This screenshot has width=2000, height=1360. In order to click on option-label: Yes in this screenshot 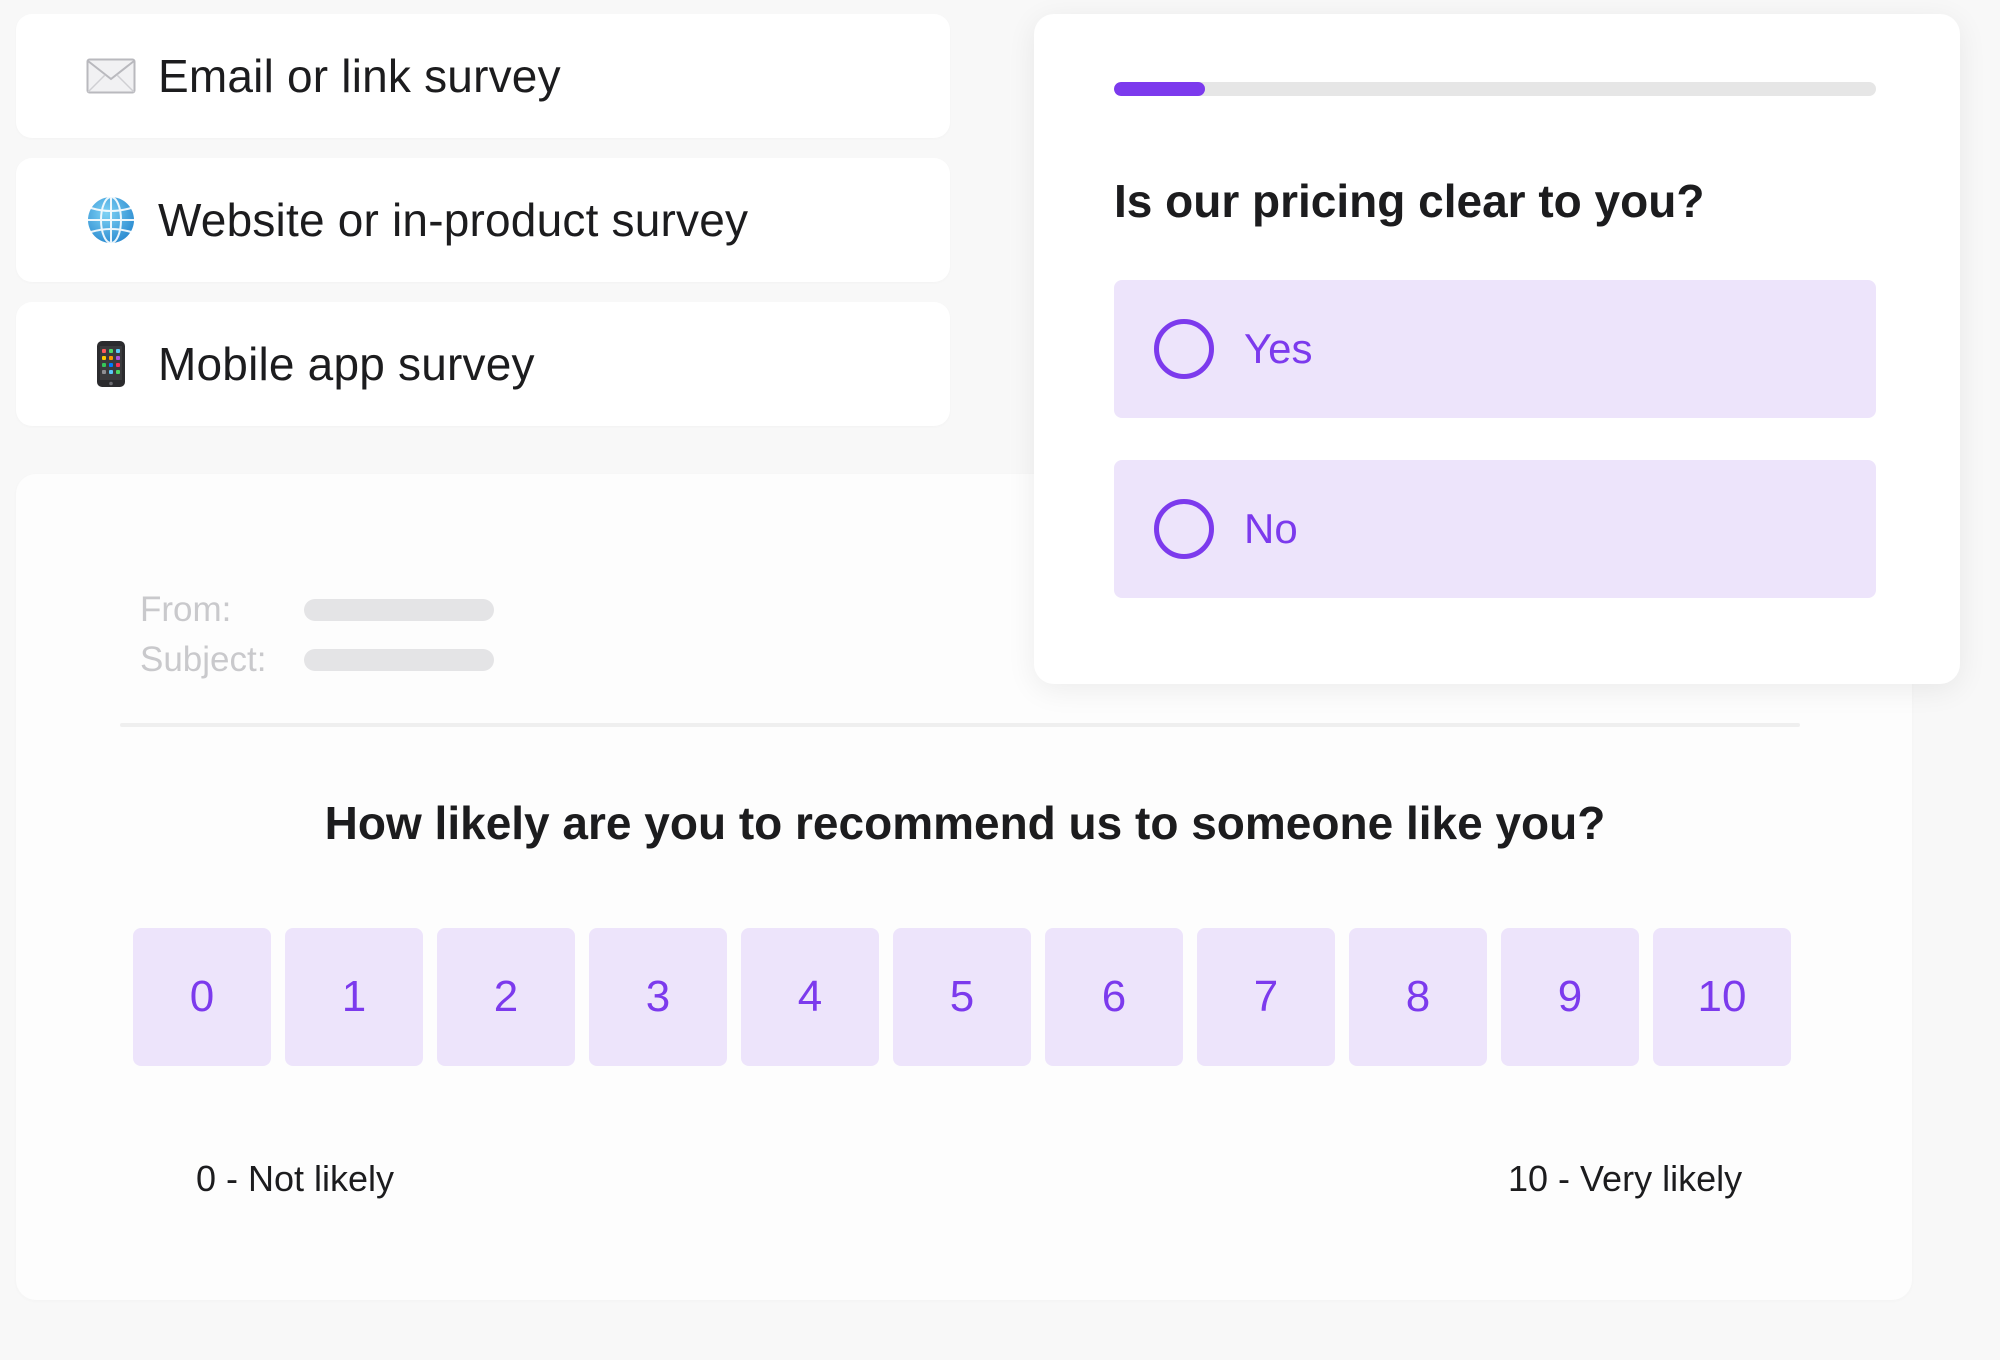, I will do `click(1278, 348)`.